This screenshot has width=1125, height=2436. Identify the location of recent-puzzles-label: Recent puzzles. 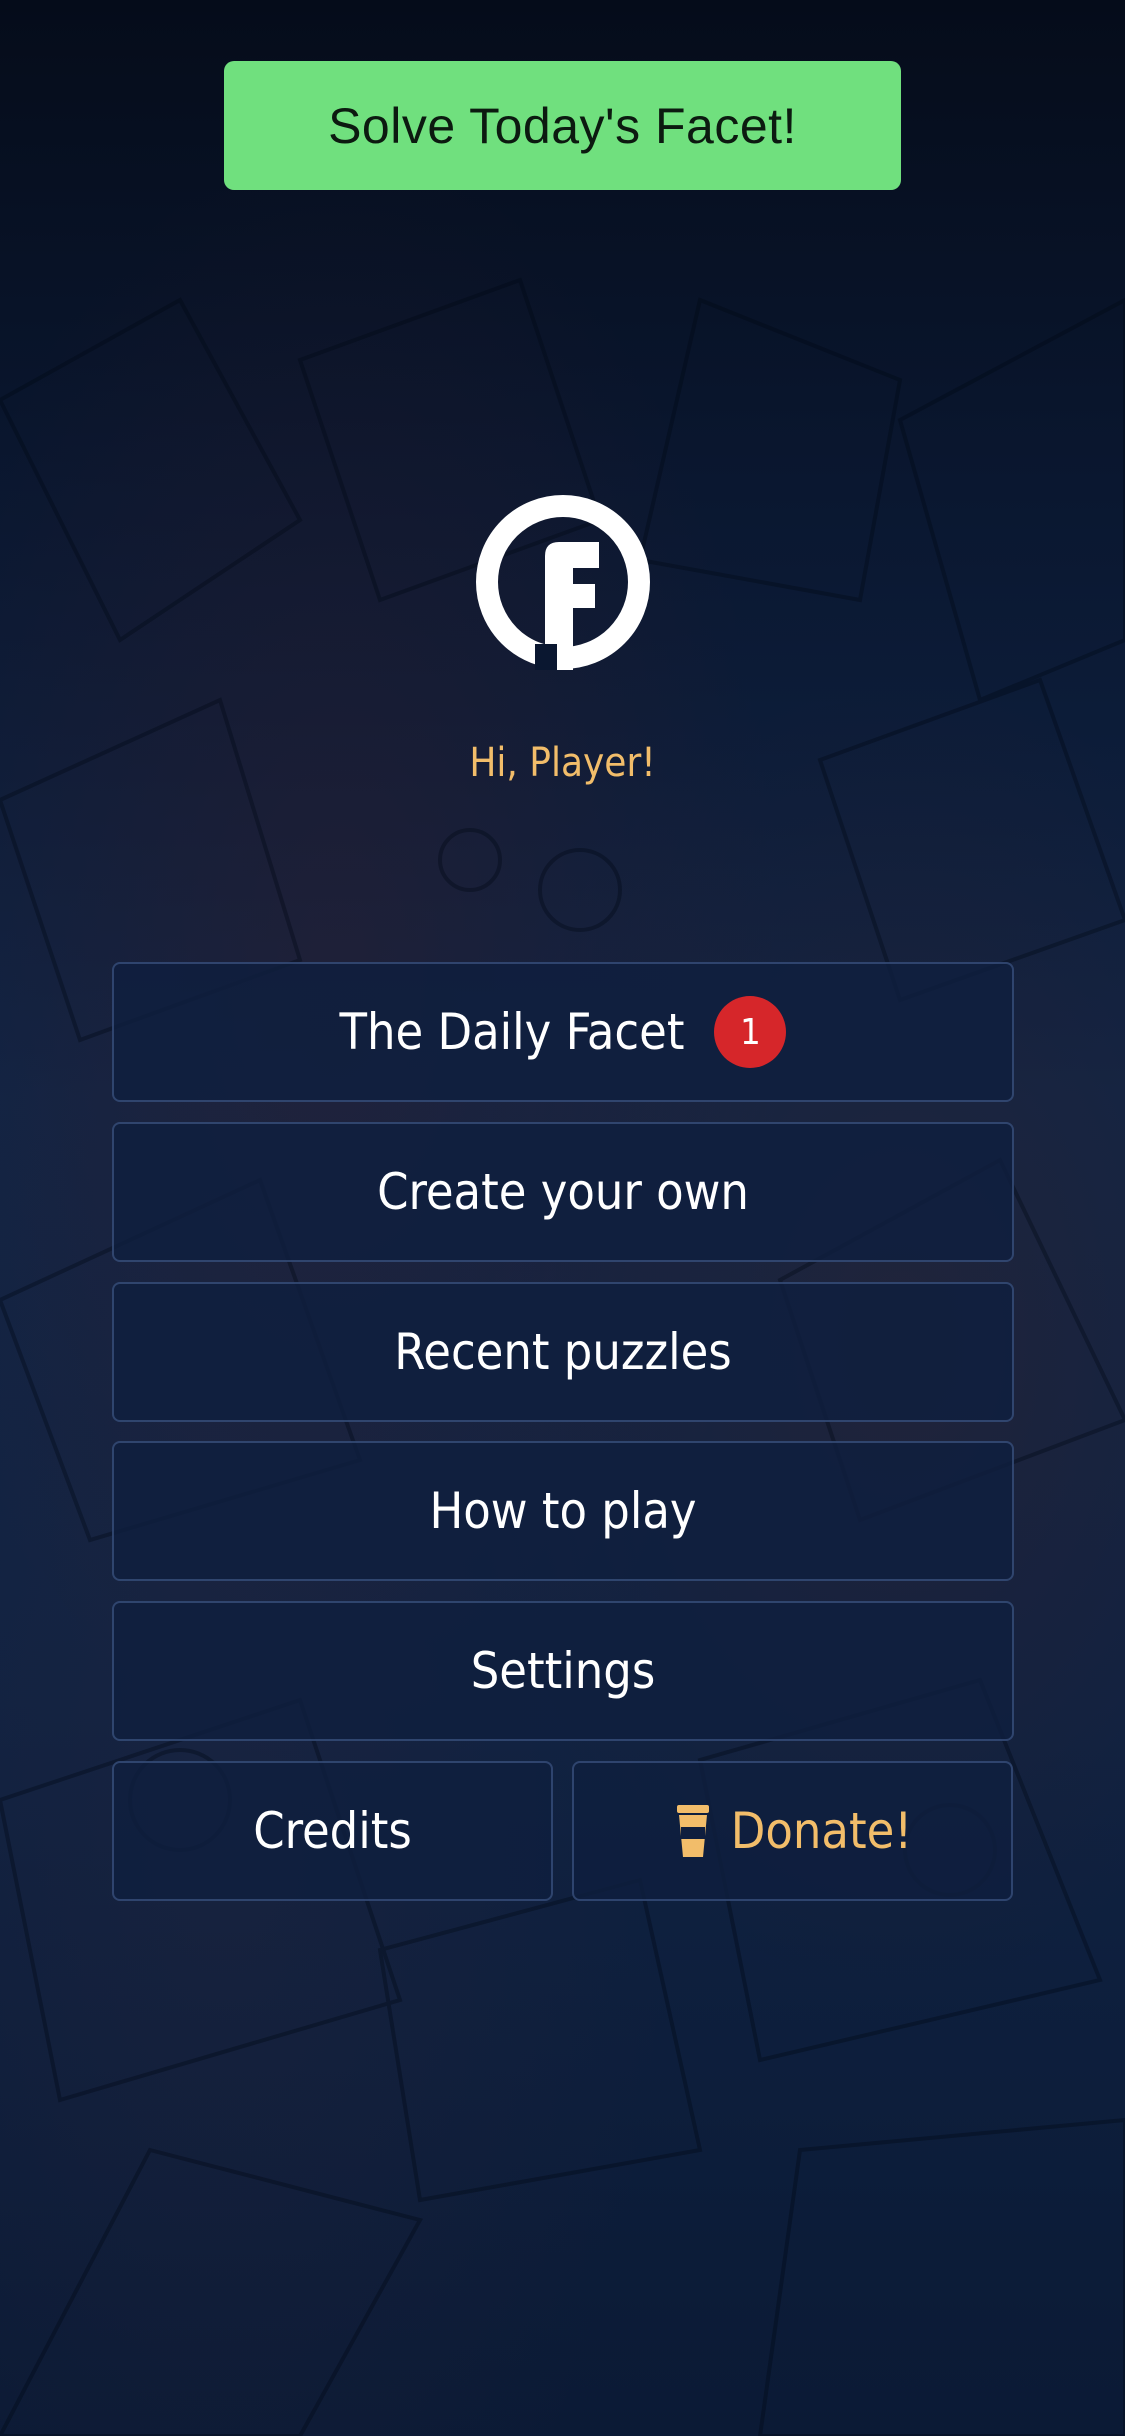
(563, 1352).